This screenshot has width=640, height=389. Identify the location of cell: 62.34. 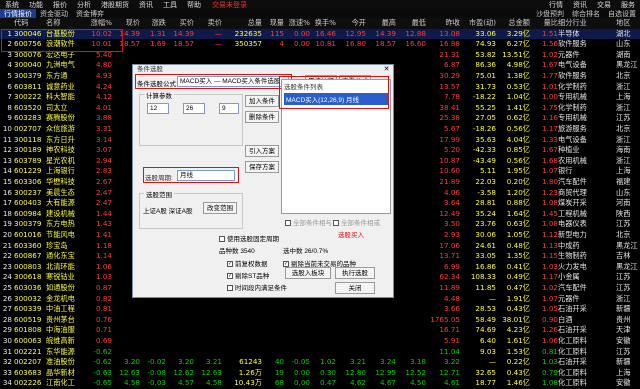
(449, 277).